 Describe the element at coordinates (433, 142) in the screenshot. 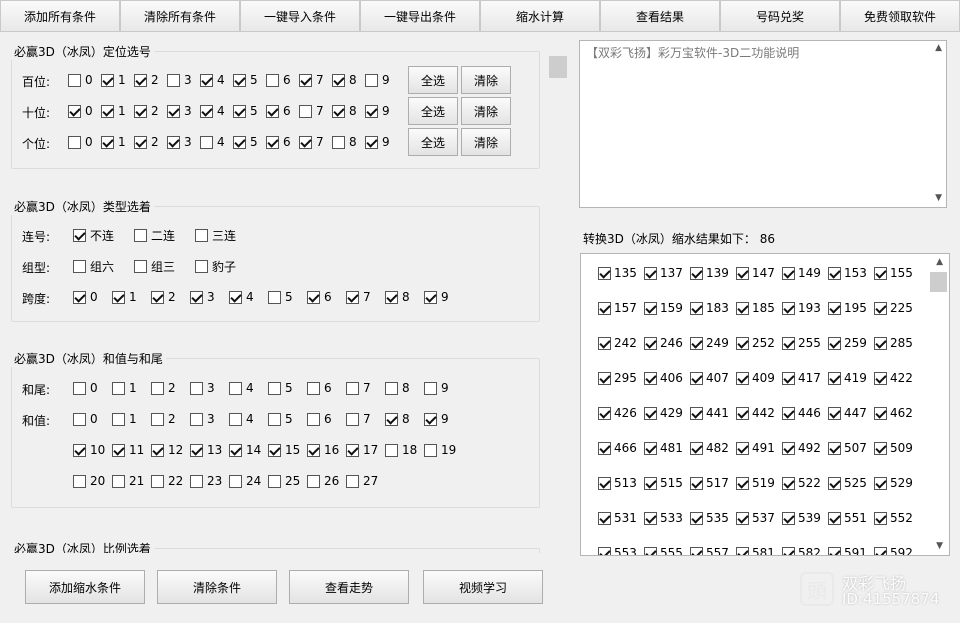

I see `select-all-button: 全选` at that location.